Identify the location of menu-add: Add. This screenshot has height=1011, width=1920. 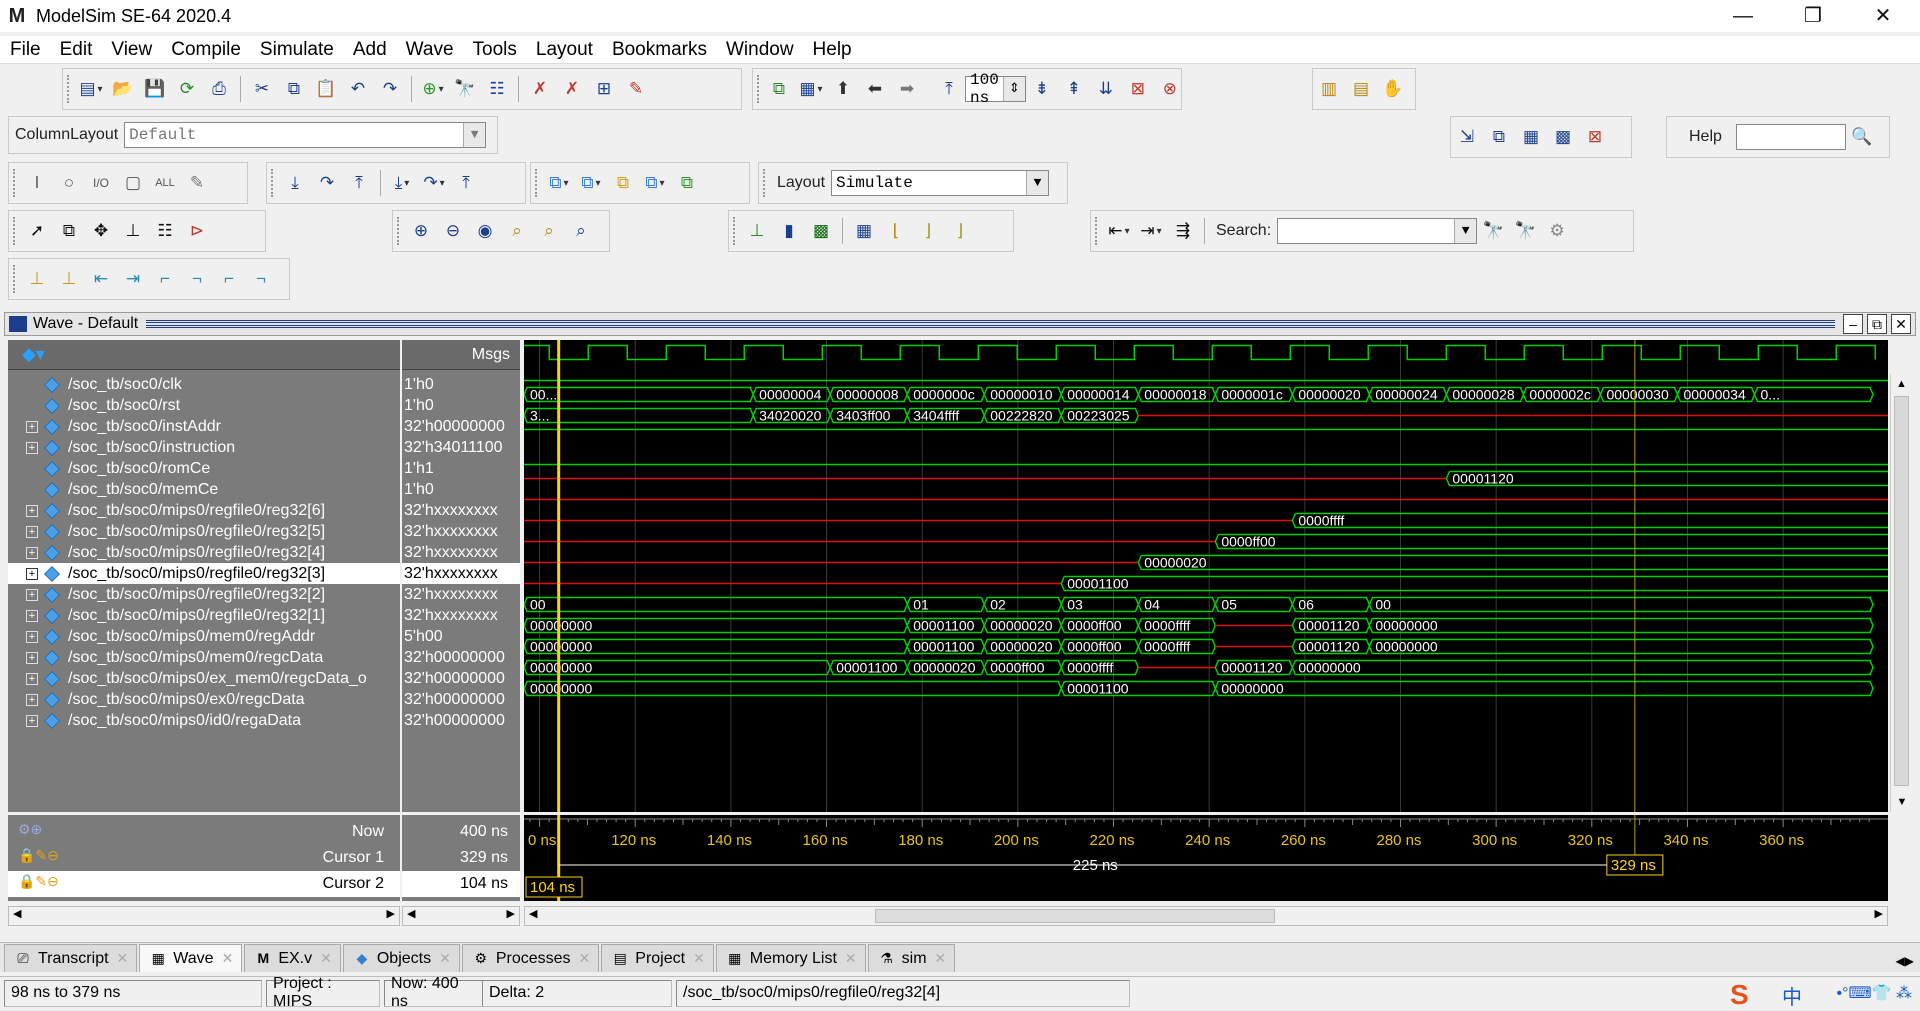
(370, 50).